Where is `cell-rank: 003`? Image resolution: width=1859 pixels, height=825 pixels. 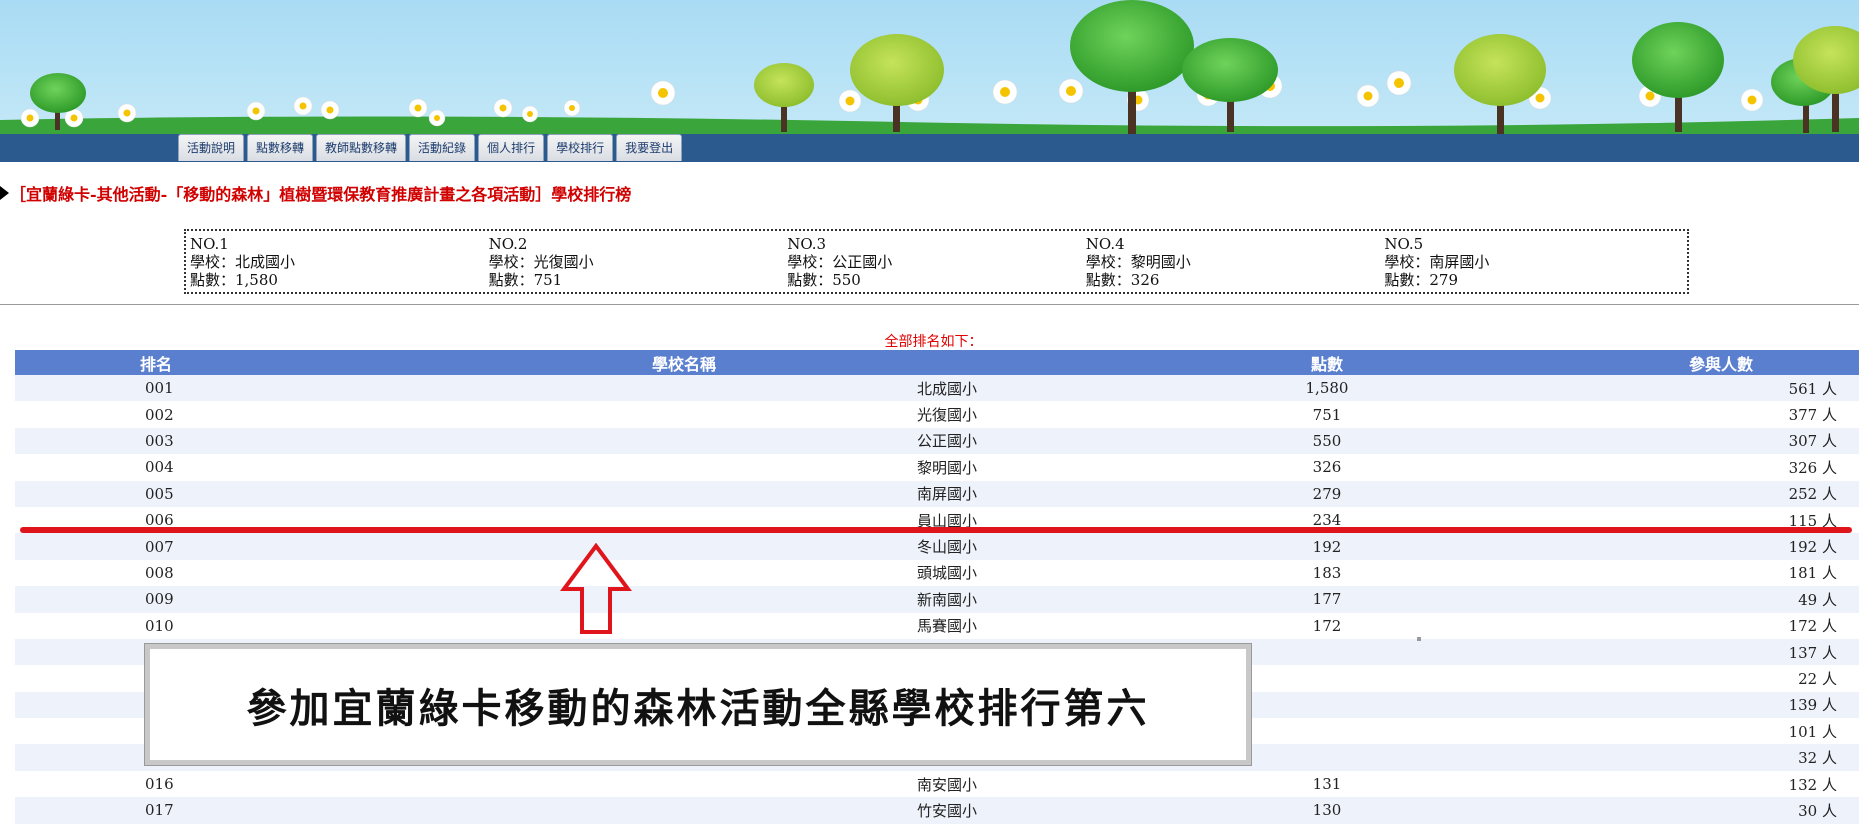 cell-rank: 003 is located at coordinates (156, 441).